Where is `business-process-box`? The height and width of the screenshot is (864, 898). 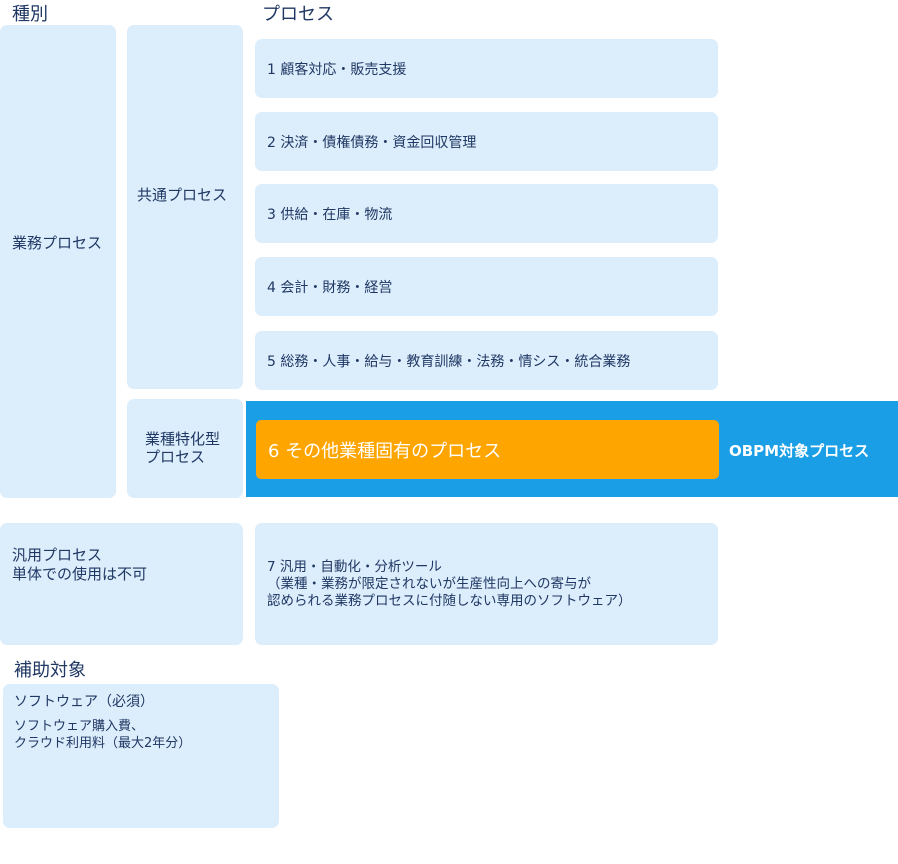 business-process-box is located at coordinates (58, 261).